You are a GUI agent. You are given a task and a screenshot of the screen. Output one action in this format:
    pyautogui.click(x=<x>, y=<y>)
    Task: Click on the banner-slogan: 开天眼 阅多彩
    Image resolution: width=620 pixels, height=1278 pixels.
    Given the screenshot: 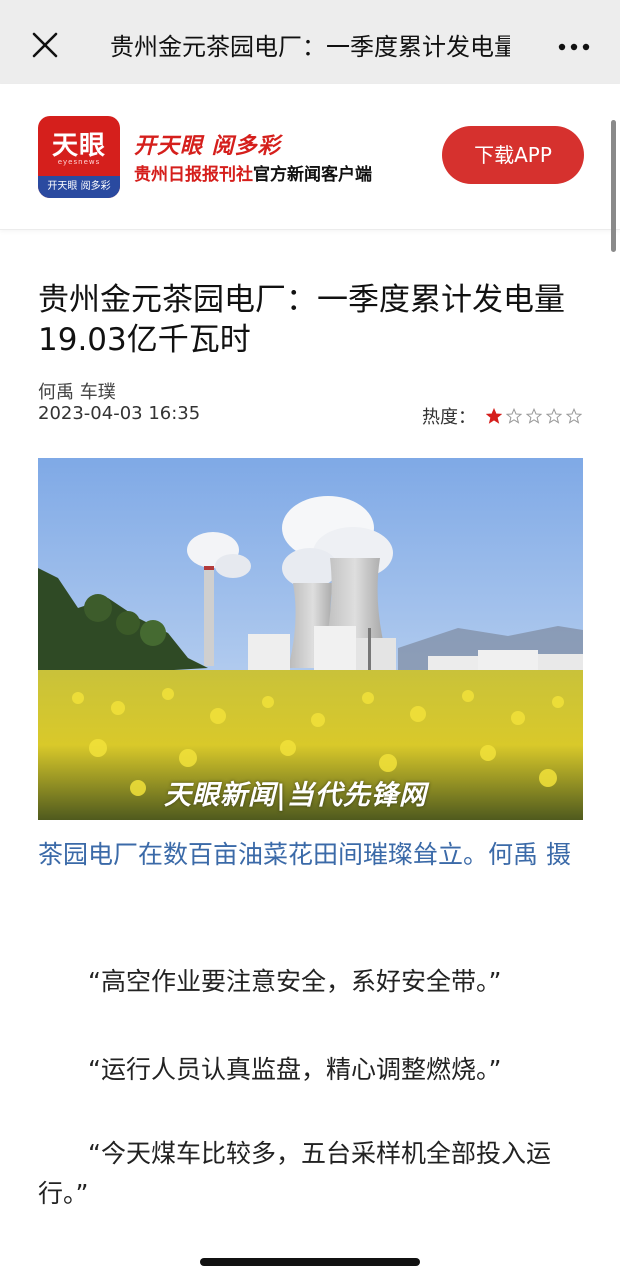 What is the action you would take?
    pyautogui.click(x=207, y=146)
    